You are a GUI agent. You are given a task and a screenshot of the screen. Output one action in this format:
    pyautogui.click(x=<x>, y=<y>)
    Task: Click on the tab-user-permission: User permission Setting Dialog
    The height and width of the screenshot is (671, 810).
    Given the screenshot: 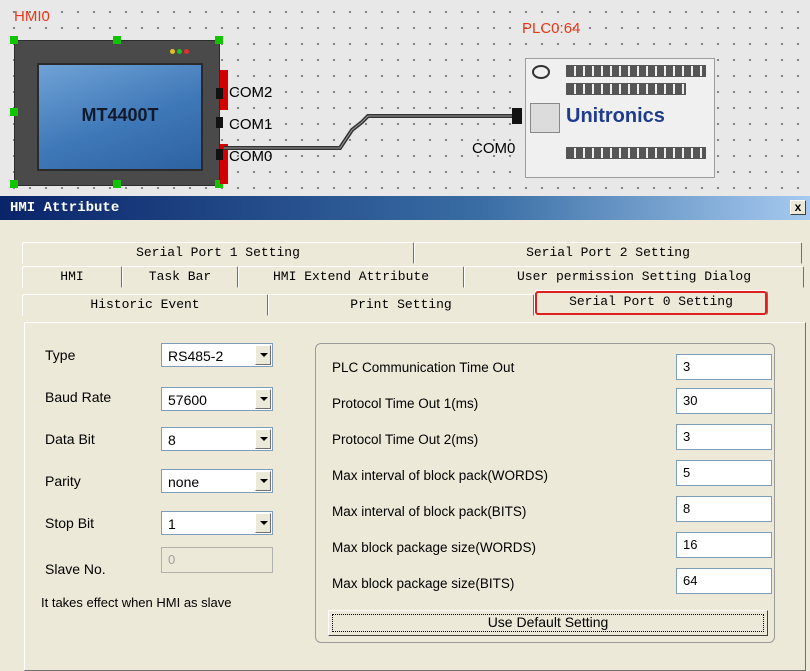 What is the action you would take?
    pyautogui.click(x=634, y=277)
    